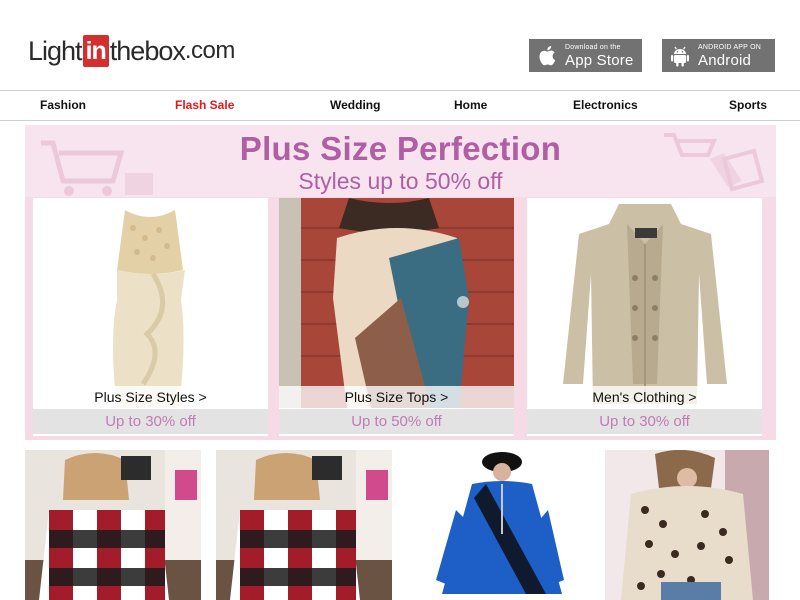 This screenshot has width=800, height=600. Describe the element at coordinates (725, 60) in the screenshot. I see `android-label: Android` at that location.